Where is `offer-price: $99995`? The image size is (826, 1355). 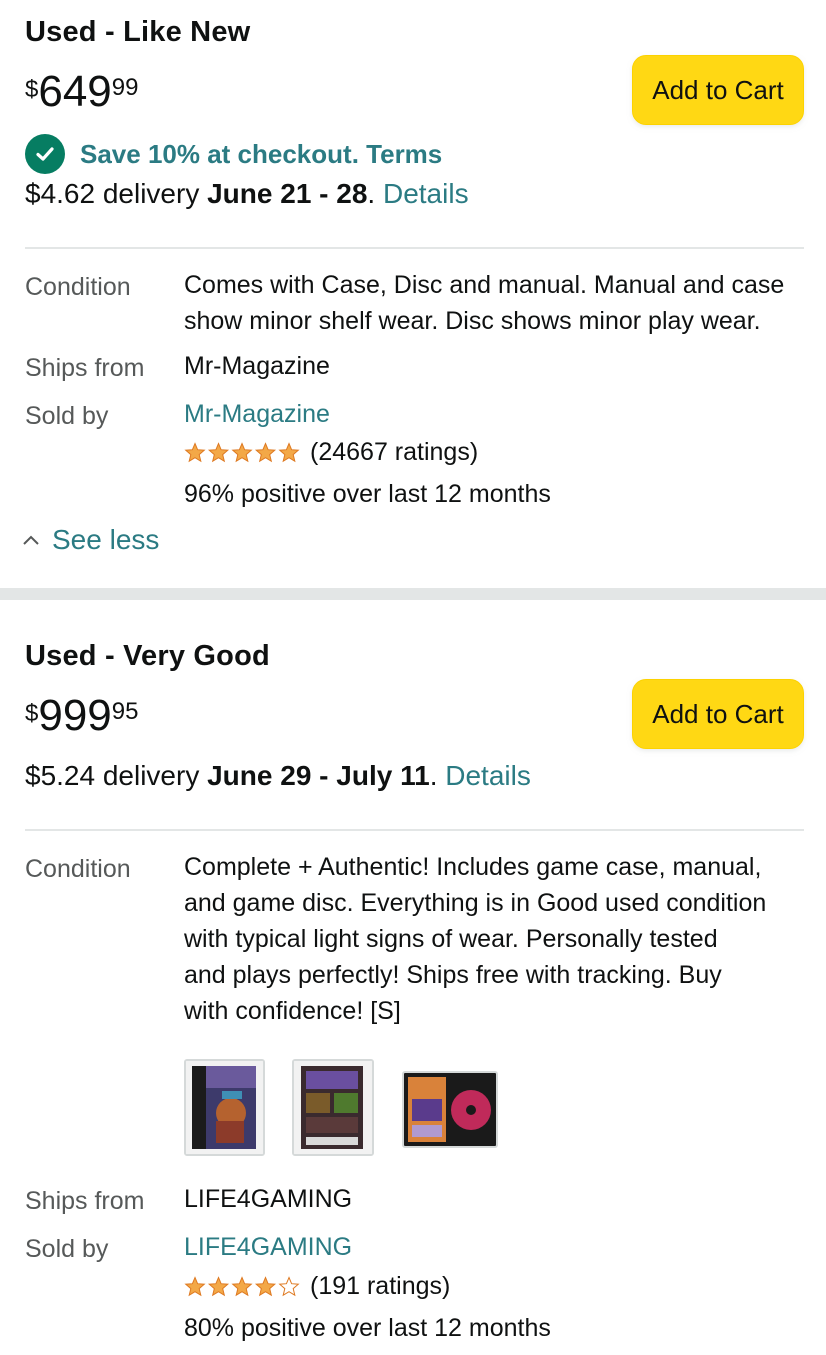 offer-price: $99995 is located at coordinates (81, 716).